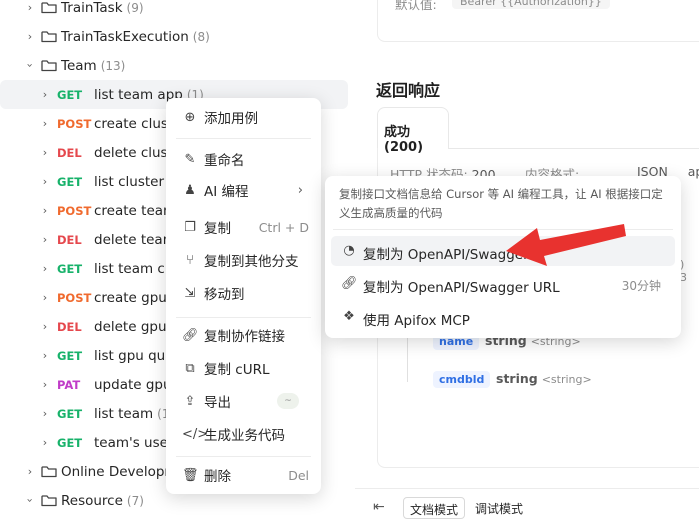 The width and height of the screenshot is (699, 524). I want to click on export-badge: ~, so click(288, 401).